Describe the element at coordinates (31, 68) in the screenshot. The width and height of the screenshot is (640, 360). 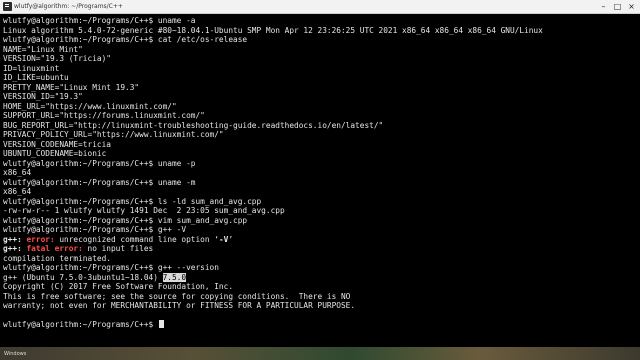
I see `terminal-line: ID=linuxmint` at that location.